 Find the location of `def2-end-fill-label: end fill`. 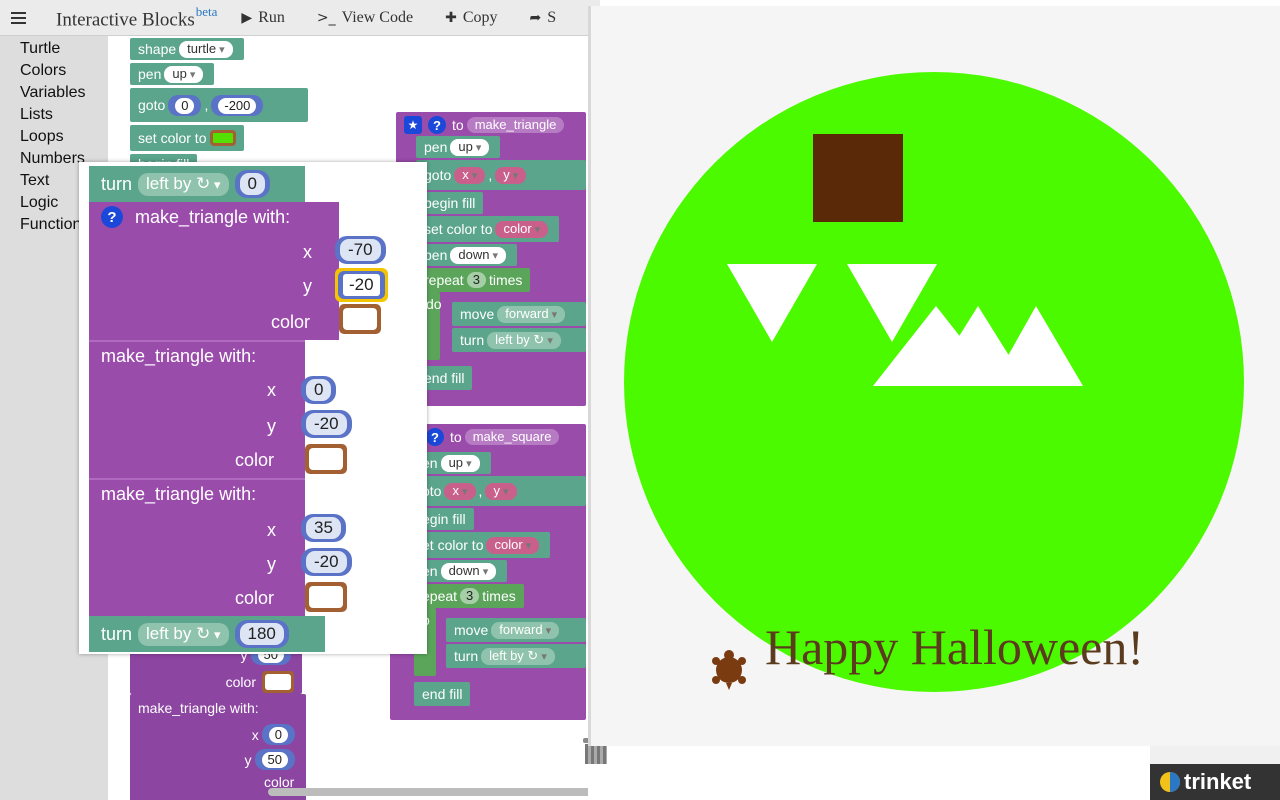

def2-end-fill-label: end fill is located at coordinates (442, 694).